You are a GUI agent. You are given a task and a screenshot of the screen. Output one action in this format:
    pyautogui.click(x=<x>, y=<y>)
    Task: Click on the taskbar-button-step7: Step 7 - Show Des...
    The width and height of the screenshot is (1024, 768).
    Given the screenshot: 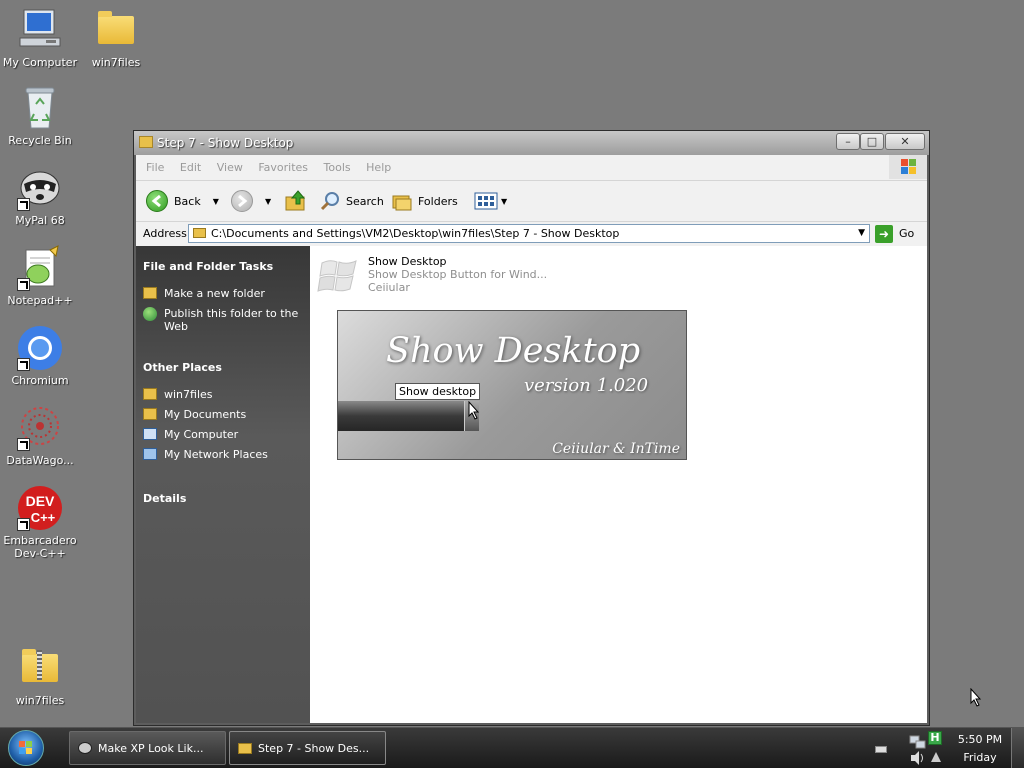 What is the action you would take?
    pyautogui.click(x=307, y=748)
    